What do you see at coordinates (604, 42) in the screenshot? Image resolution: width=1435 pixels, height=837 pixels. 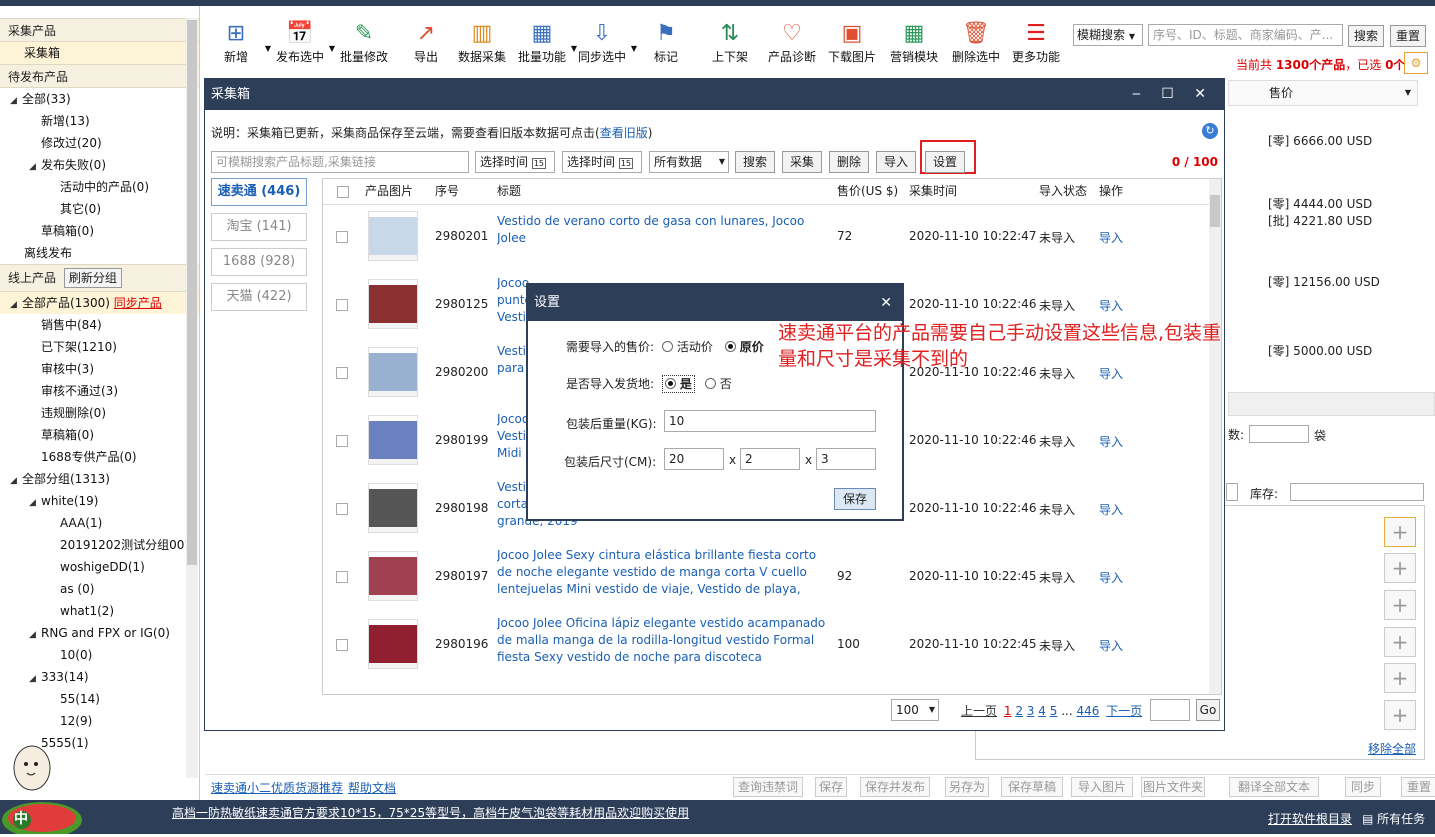 I see `toolbar-button: ⇩ 同步选中 ▼` at bounding box center [604, 42].